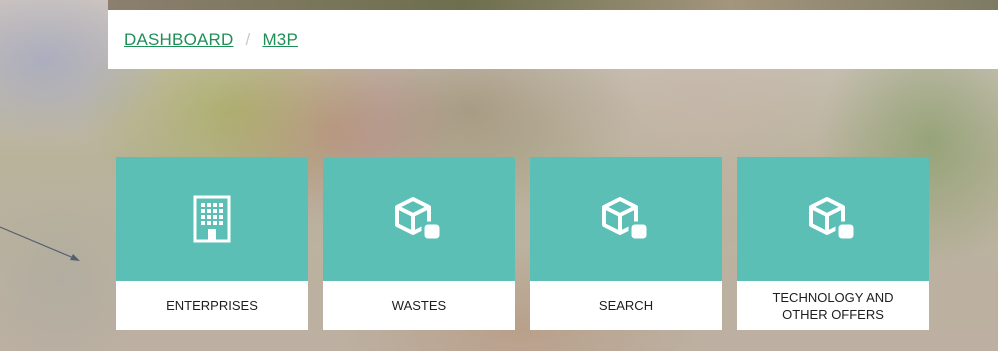 This screenshot has height=351, width=998. I want to click on tile-label: ENTERPRISES, so click(212, 305).